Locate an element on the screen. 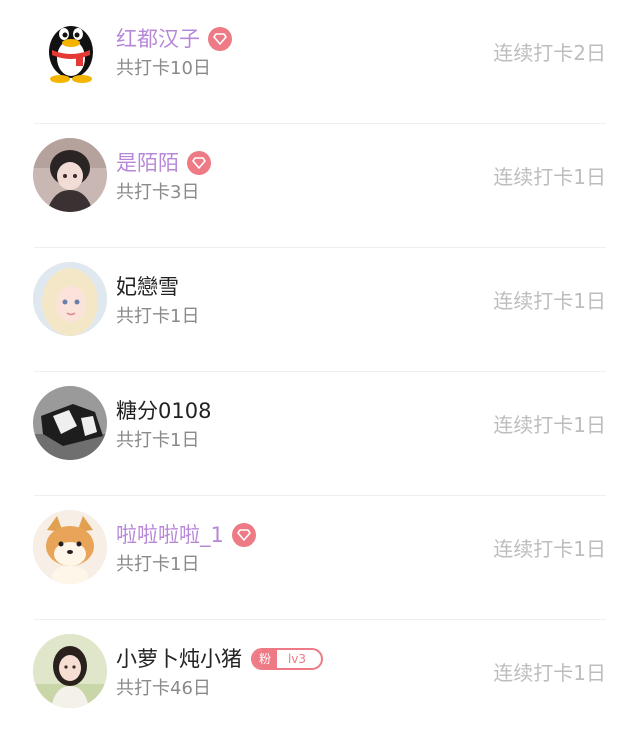 This screenshot has height=744, width=640. fan-level-badge: 粉 lv3 is located at coordinates (287, 659).